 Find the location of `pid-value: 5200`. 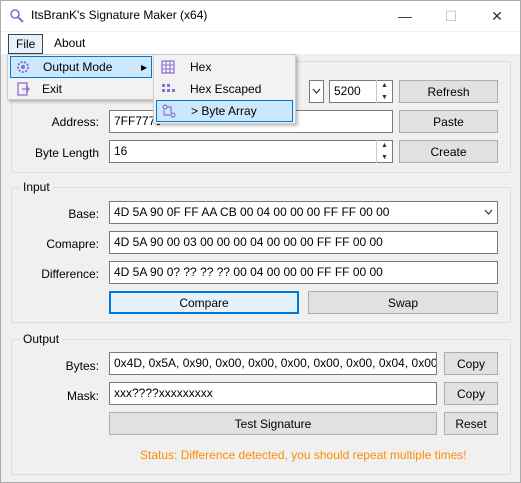

pid-value: 5200 is located at coordinates (347, 91).